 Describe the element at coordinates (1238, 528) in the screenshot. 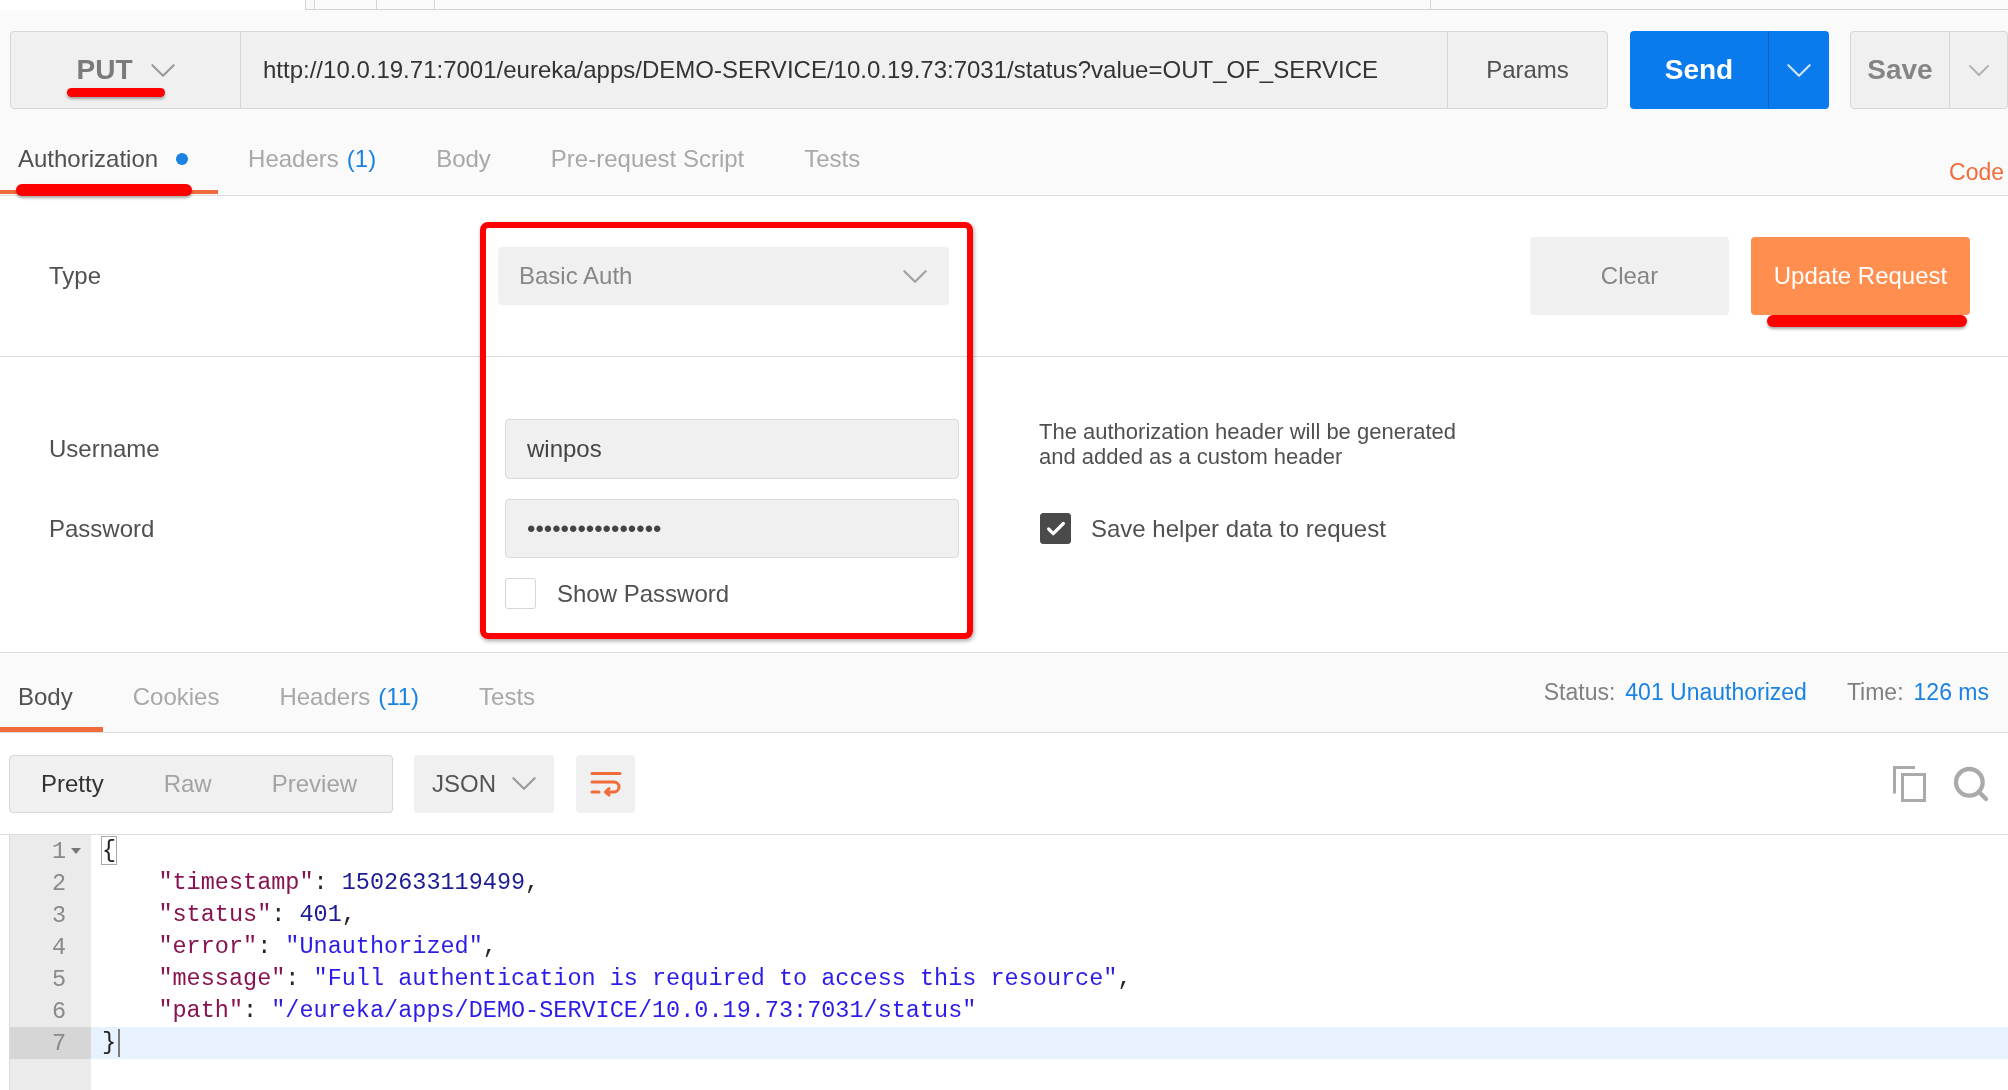

I see `checkbox-label: Save helper data to request` at that location.